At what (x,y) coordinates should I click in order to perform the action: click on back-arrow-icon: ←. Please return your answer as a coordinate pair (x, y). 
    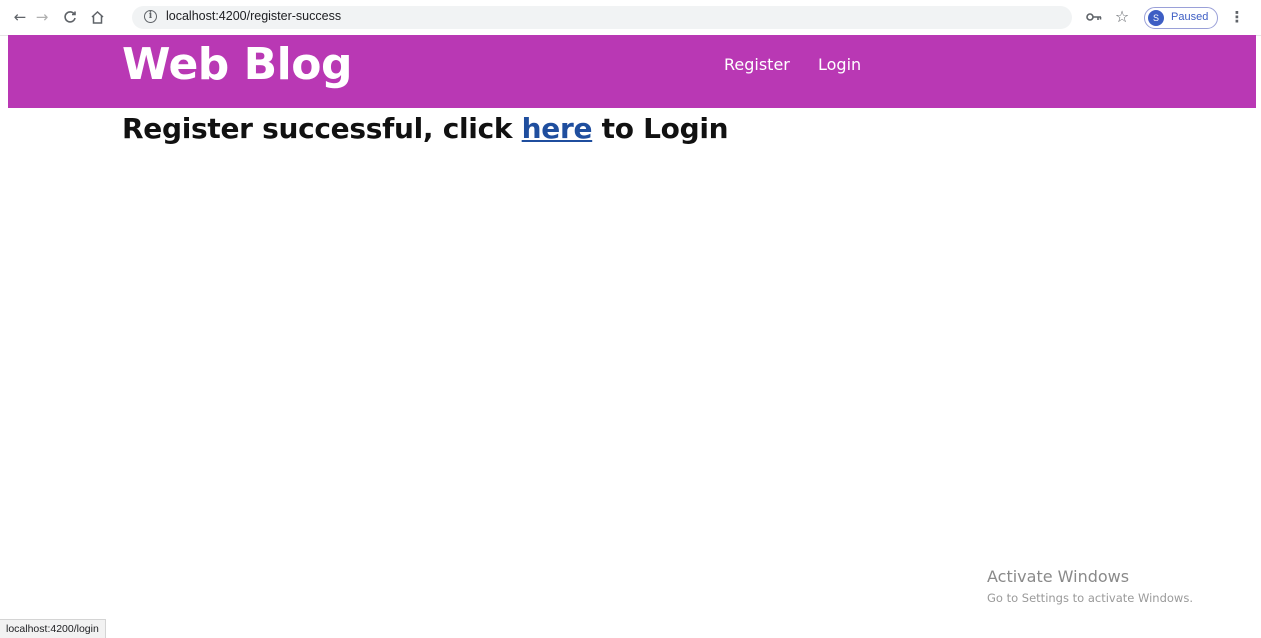
    Looking at the image, I should click on (20, 17).